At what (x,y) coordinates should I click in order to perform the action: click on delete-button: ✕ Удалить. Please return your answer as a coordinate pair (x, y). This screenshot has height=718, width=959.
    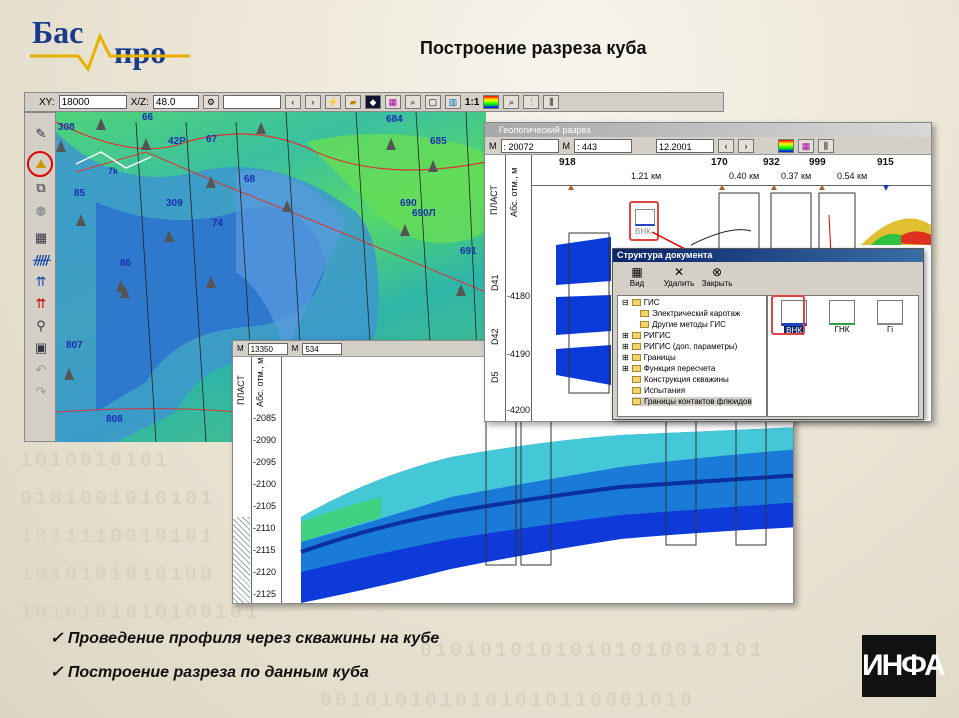
    Looking at the image, I should click on (679, 276).